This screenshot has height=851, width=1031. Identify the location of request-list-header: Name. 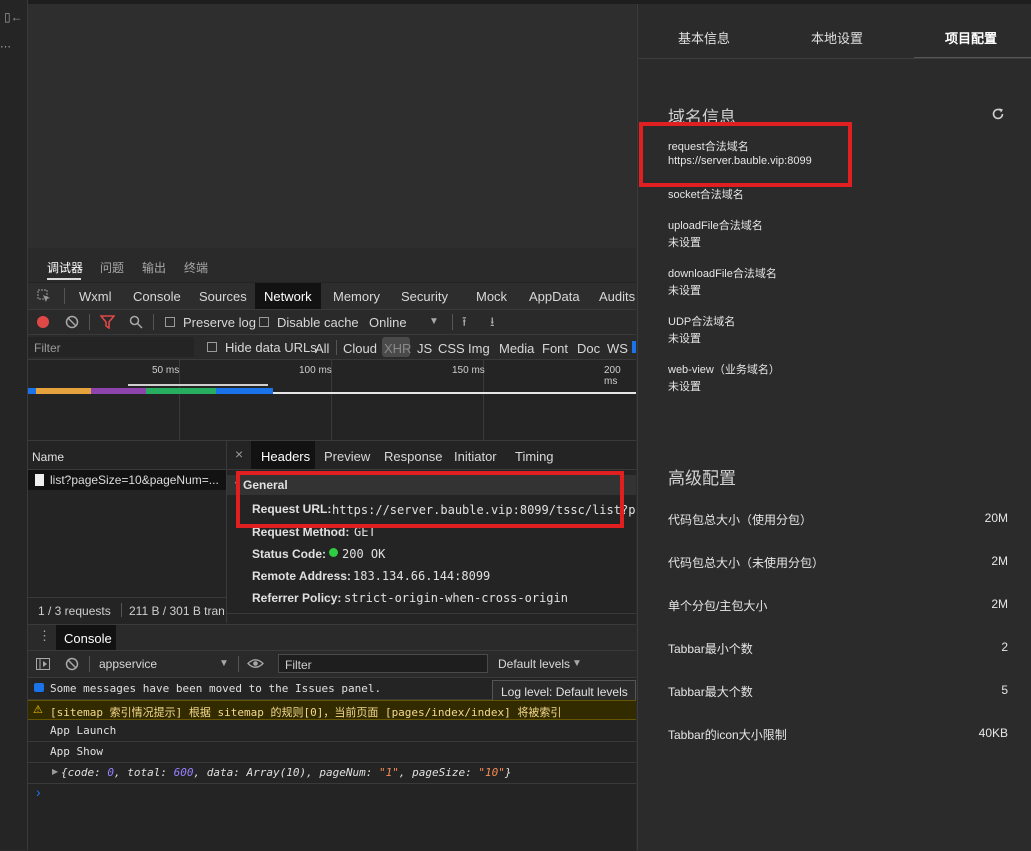
(127, 455).